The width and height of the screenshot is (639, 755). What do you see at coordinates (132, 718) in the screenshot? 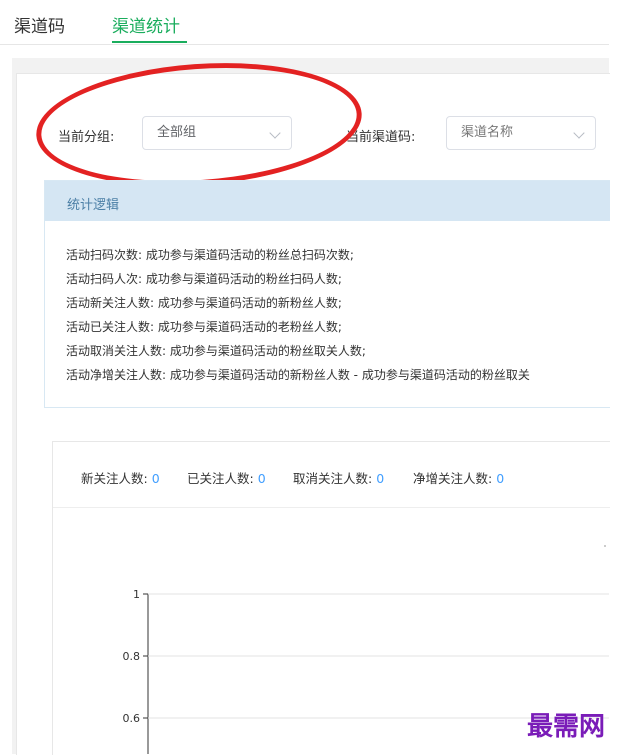
I see `y-tick-label: 0.6` at bounding box center [132, 718].